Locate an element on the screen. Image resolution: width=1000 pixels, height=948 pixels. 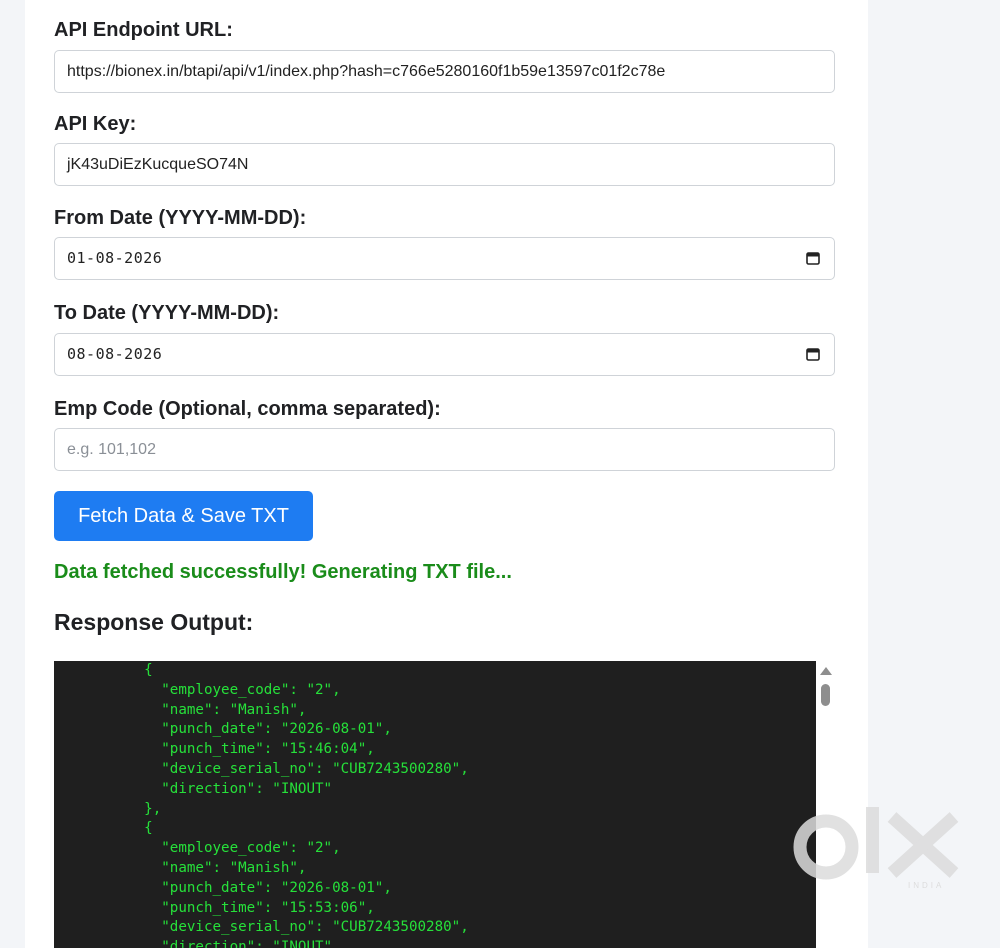
scrollbar-thumb is located at coordinates (825, 695).